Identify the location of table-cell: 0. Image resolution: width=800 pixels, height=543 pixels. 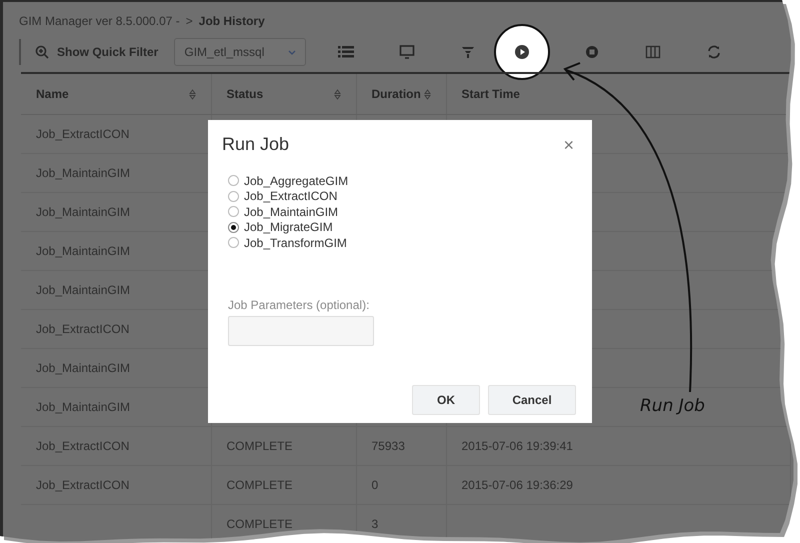
(375, 485).